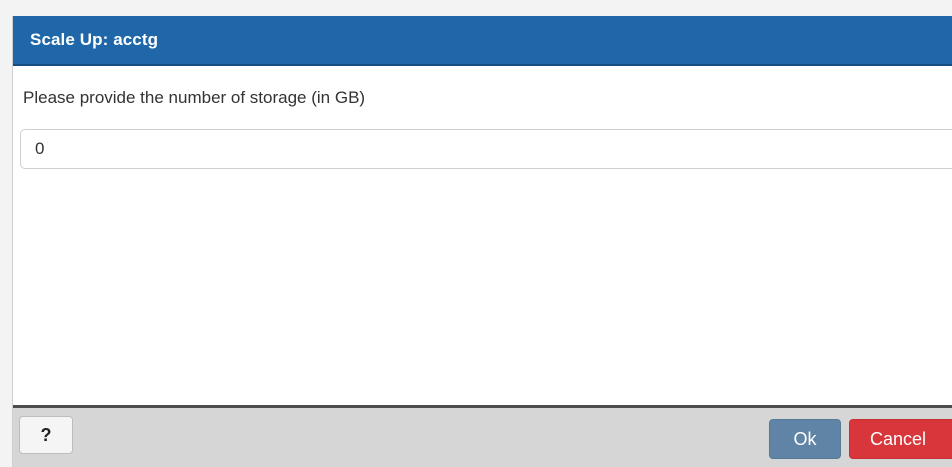  What do you see at coordinates (46, 435) in the screenshot?
I see `help-button: ?` at bounding box center [46, 435].